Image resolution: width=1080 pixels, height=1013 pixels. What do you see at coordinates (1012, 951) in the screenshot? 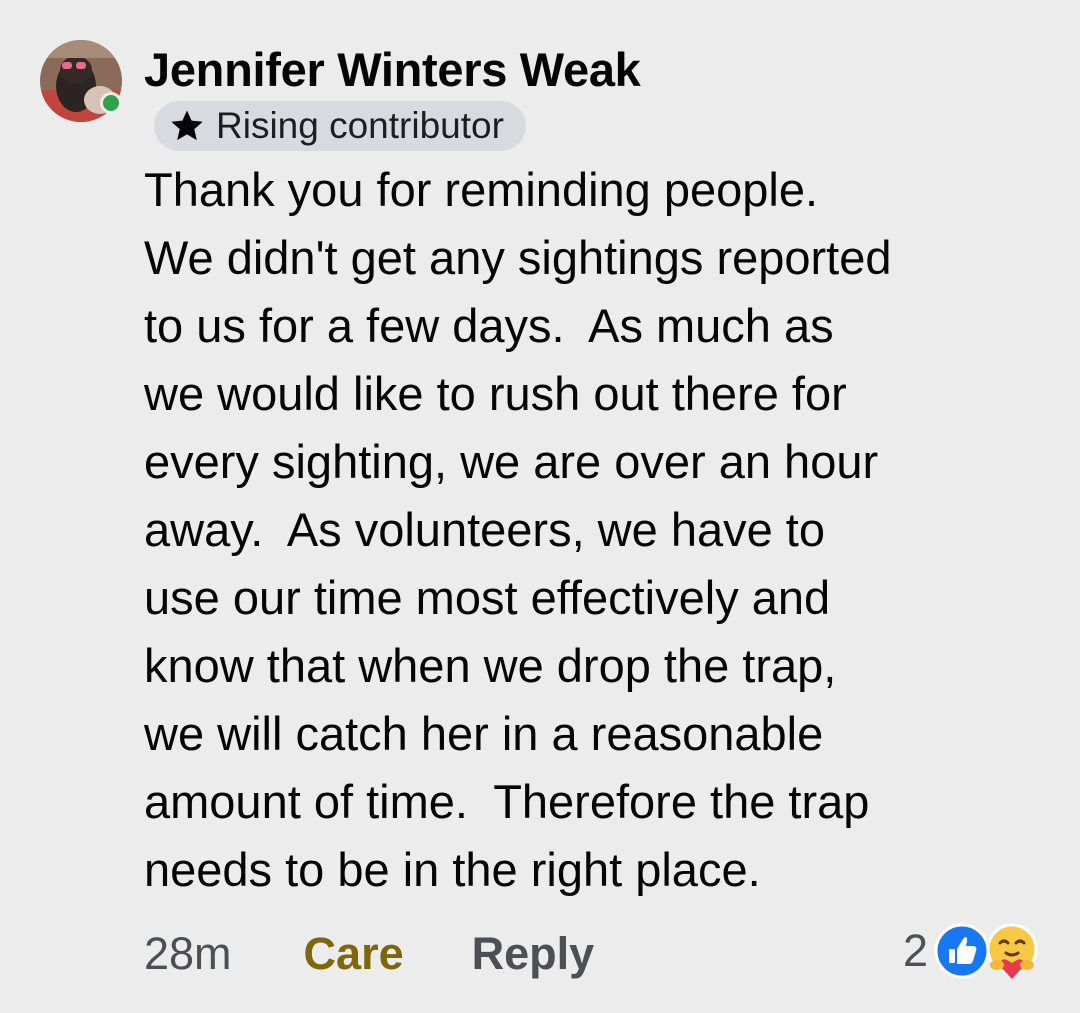
I see `care-icon` at bounding box center [1012, 951].